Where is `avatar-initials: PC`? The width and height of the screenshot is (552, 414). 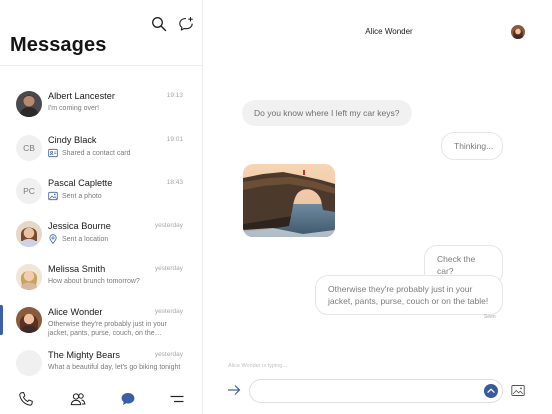 avatar-initials: PC is located at coordinates (29, 191).